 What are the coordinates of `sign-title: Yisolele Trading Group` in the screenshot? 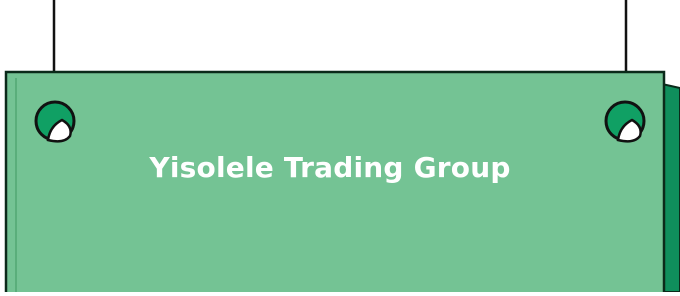 It's located at (330, 167).